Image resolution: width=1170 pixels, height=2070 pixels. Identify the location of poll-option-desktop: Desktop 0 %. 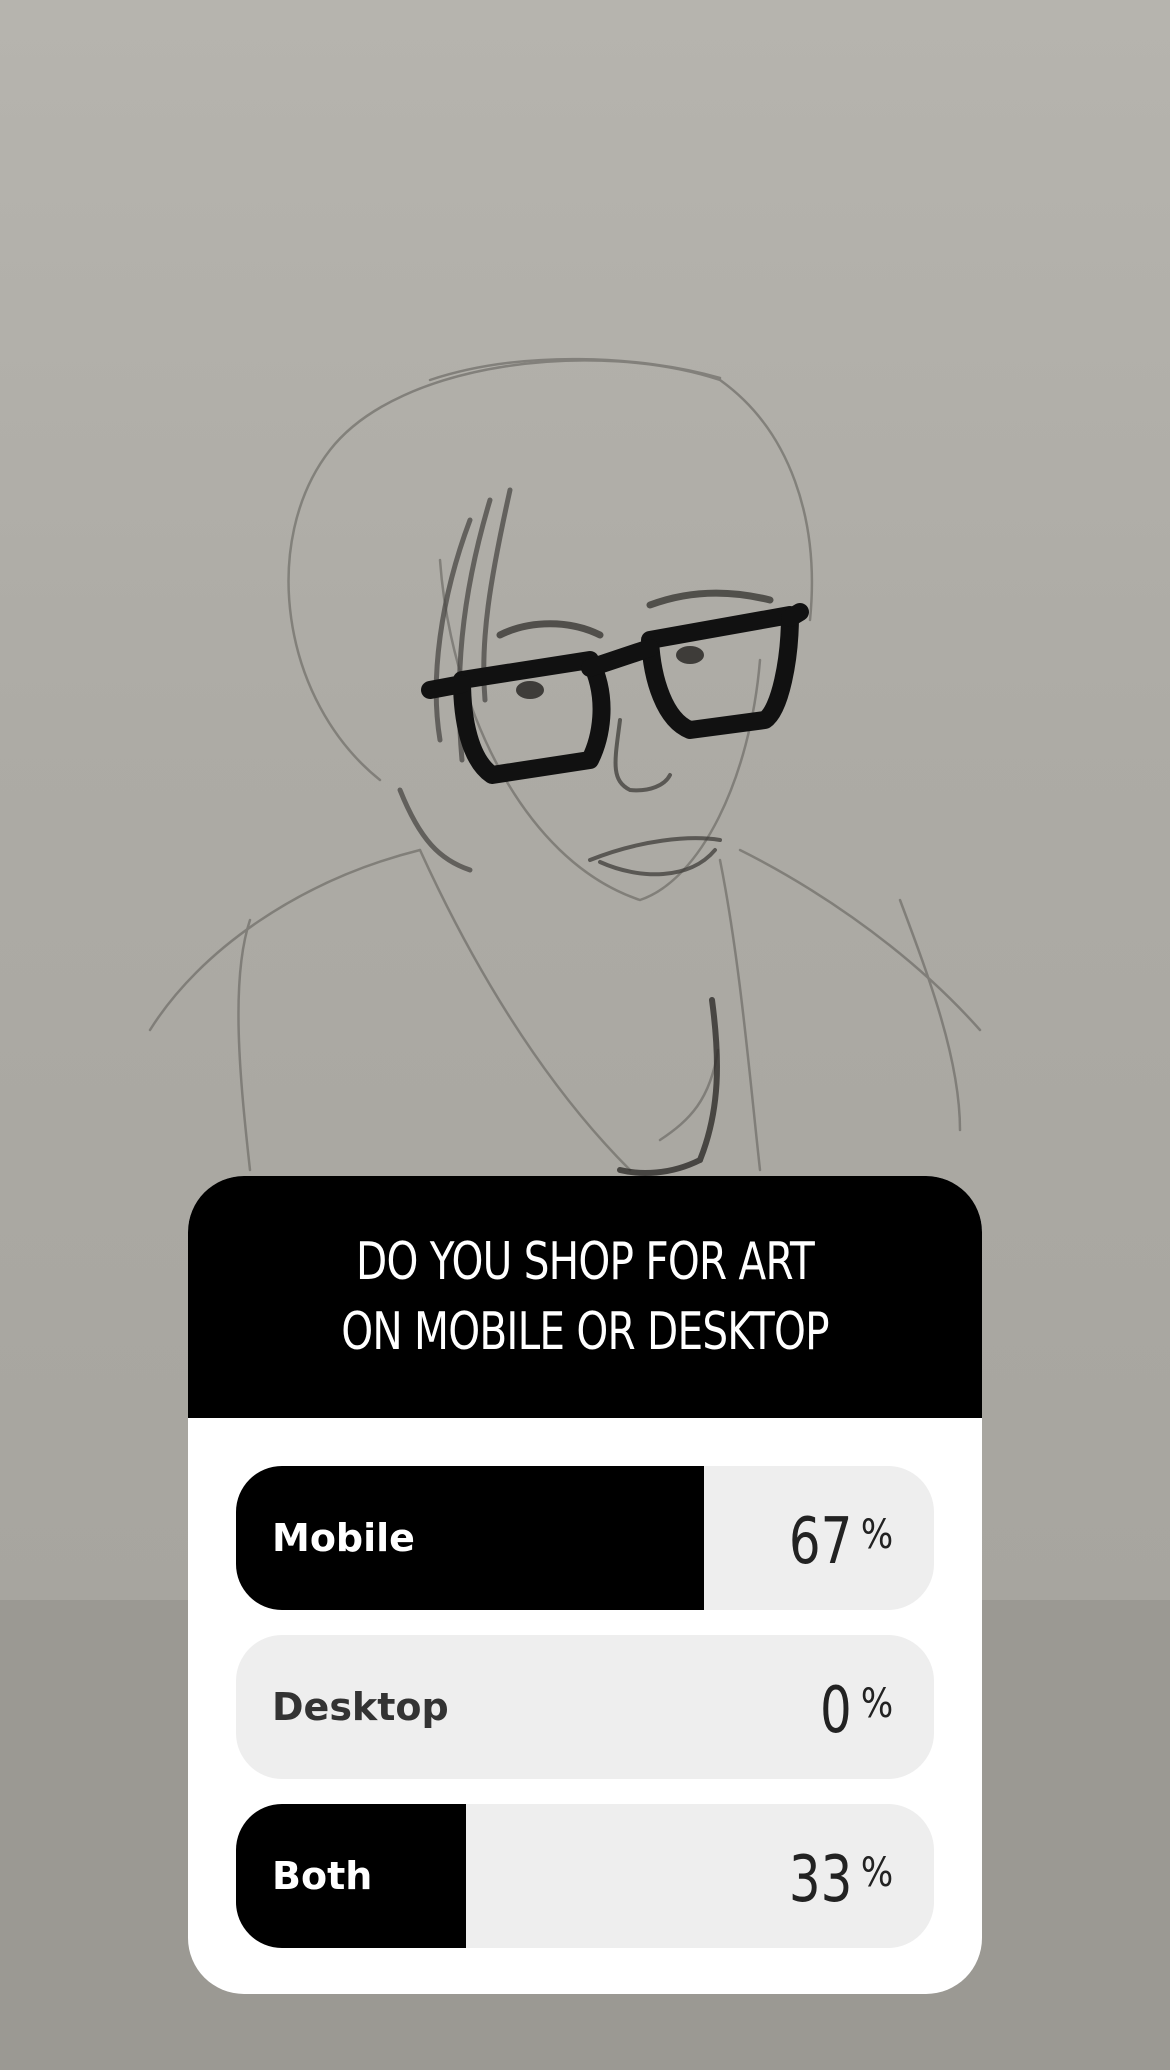
(585, 1707).